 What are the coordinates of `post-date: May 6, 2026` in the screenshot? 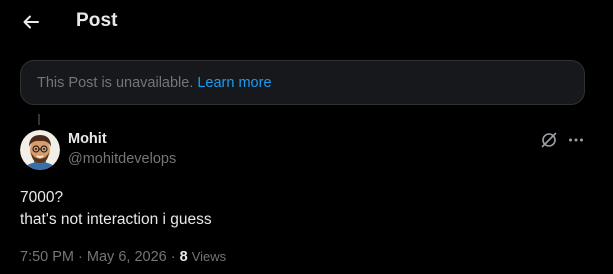 It's located at (127, 257).